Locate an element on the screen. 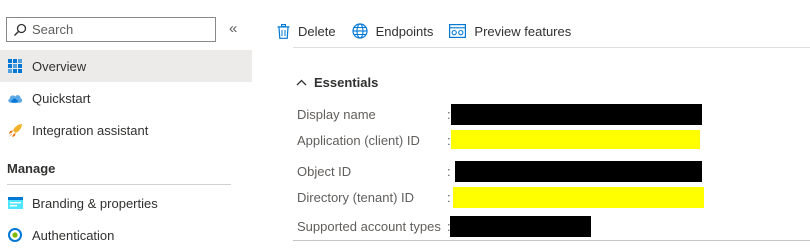  essentials-toggle: Essentials is located at coordinates (337, 82).